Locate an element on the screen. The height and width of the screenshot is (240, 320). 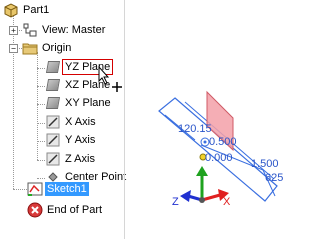
sketch-icon is located at coordinates (35, 189).